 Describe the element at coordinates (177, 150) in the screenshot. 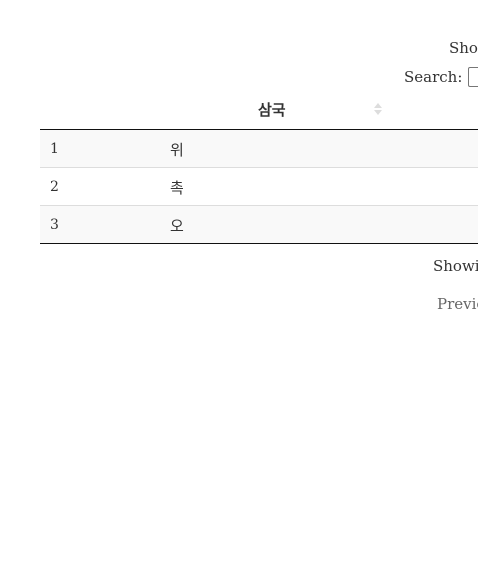

I see `row-kingdom: 위` at that location.